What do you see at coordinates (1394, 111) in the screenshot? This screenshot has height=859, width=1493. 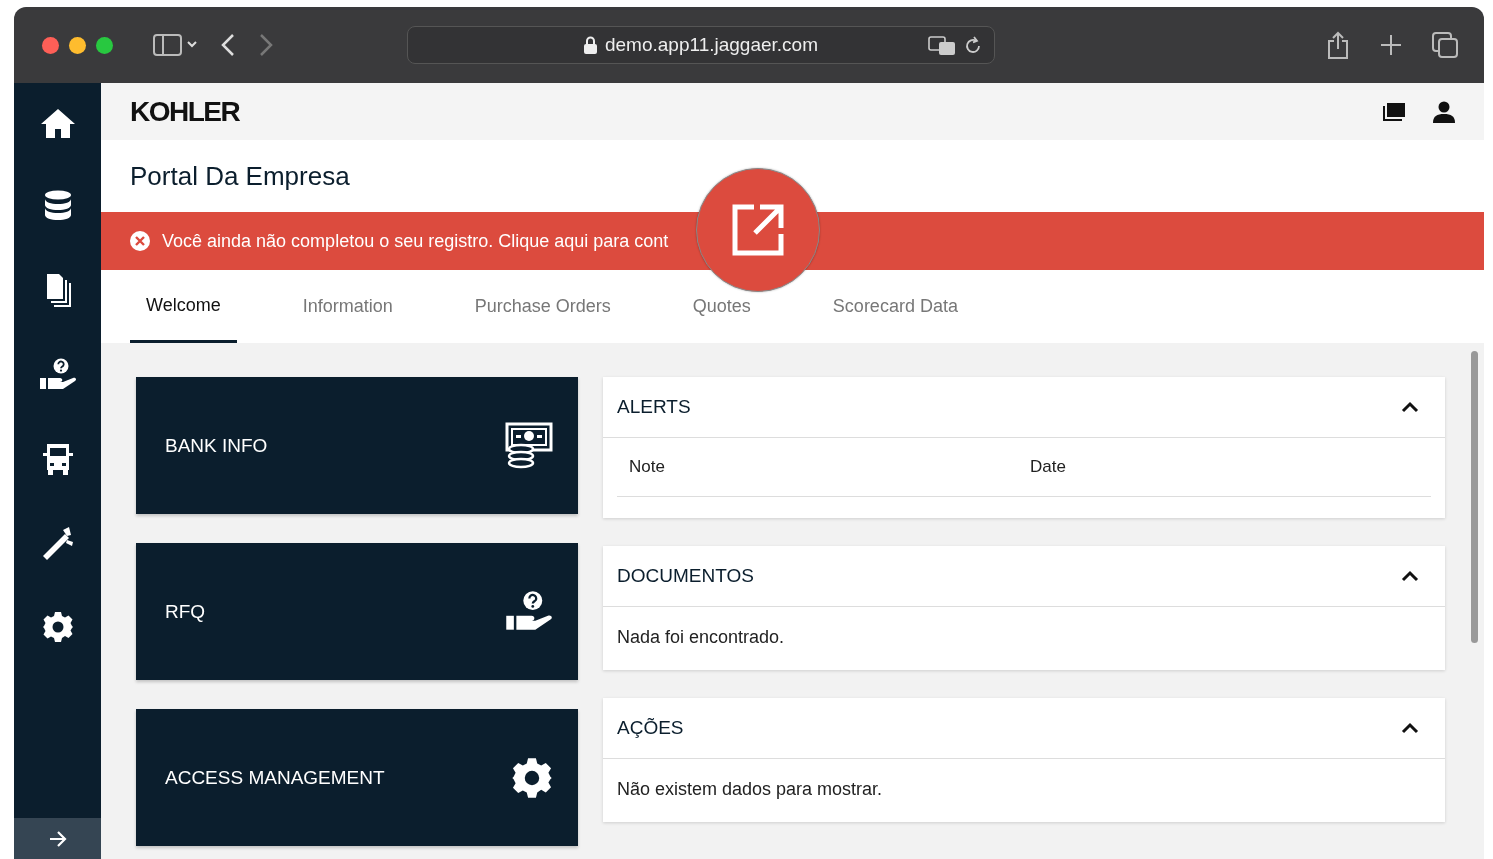 I see `messages-icon` at bounding box center [1394, 111].